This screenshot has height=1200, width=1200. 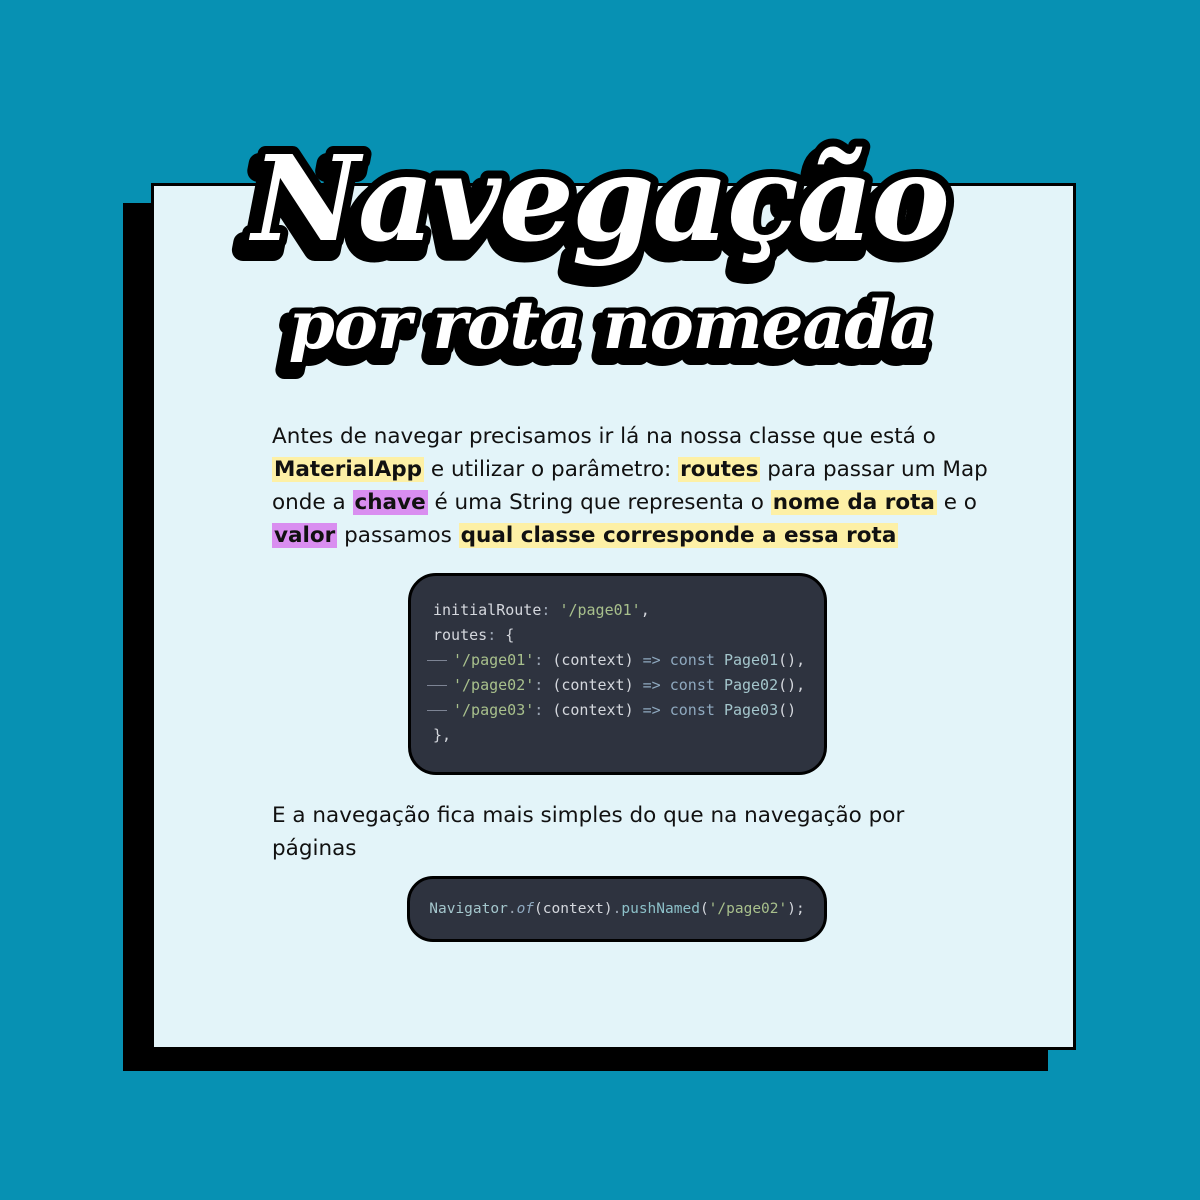 I want to click on code-line: routes: {, so click(x=474, y=635).